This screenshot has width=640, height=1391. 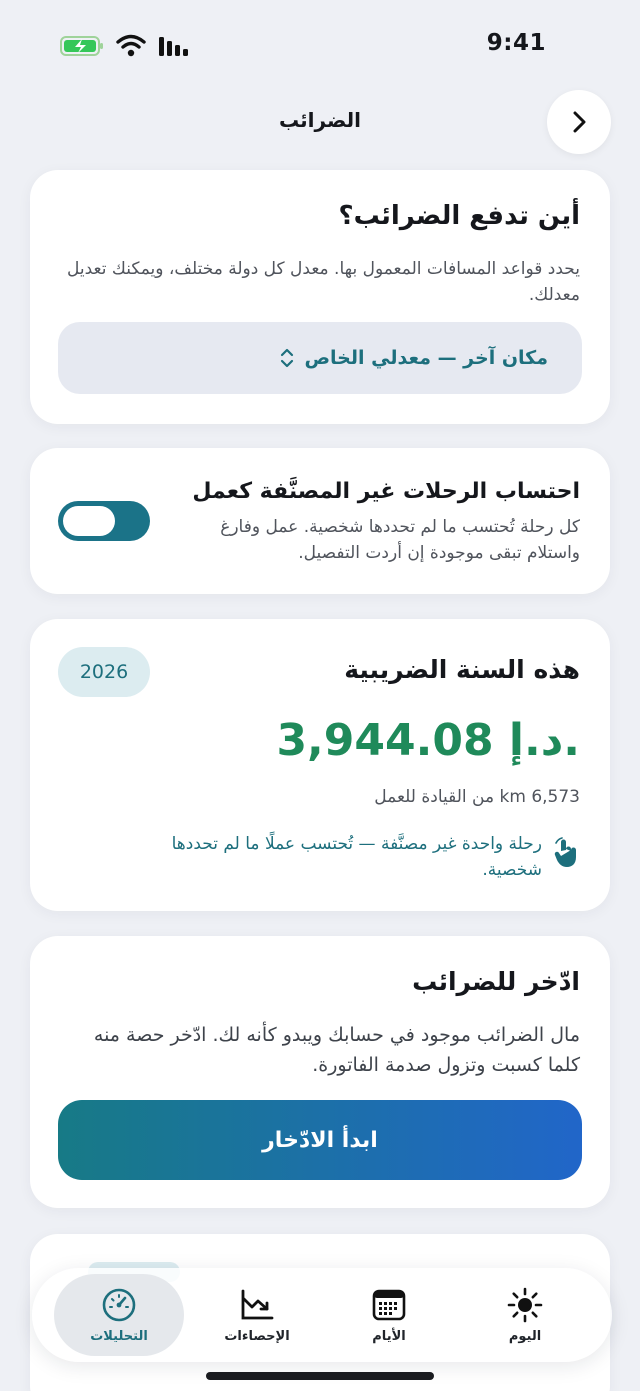 I want to click on sun-icon, so click(x=525, y=1304).